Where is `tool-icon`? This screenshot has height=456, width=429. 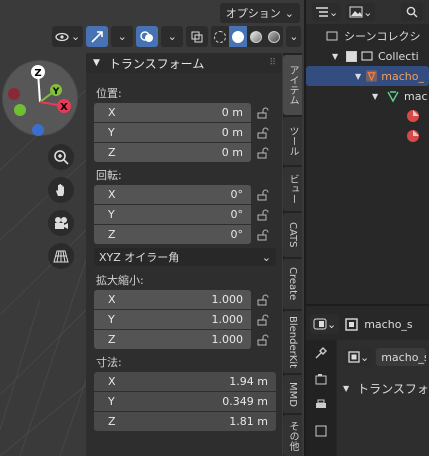 tool-icon is located at coordinates (321, 353).